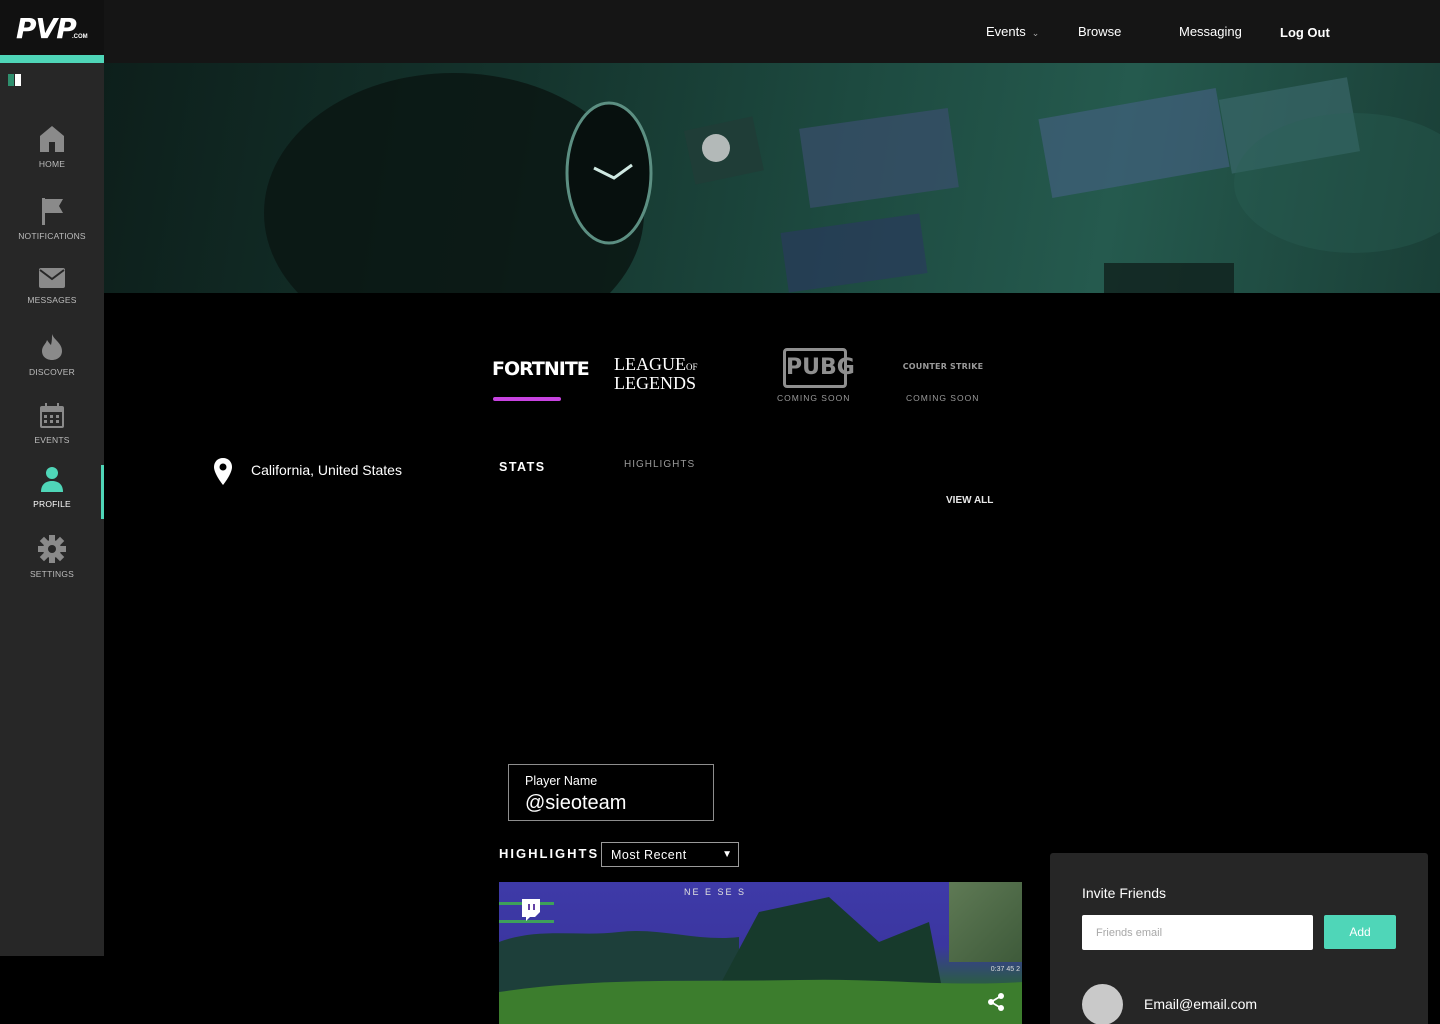 Image resolution: width=1440 pixels, height=1024 pixels. What do you see at coordinates (80, 37) in the screenshot?
I see `logo-suffix: .COM` at bounding box center [80, 37].